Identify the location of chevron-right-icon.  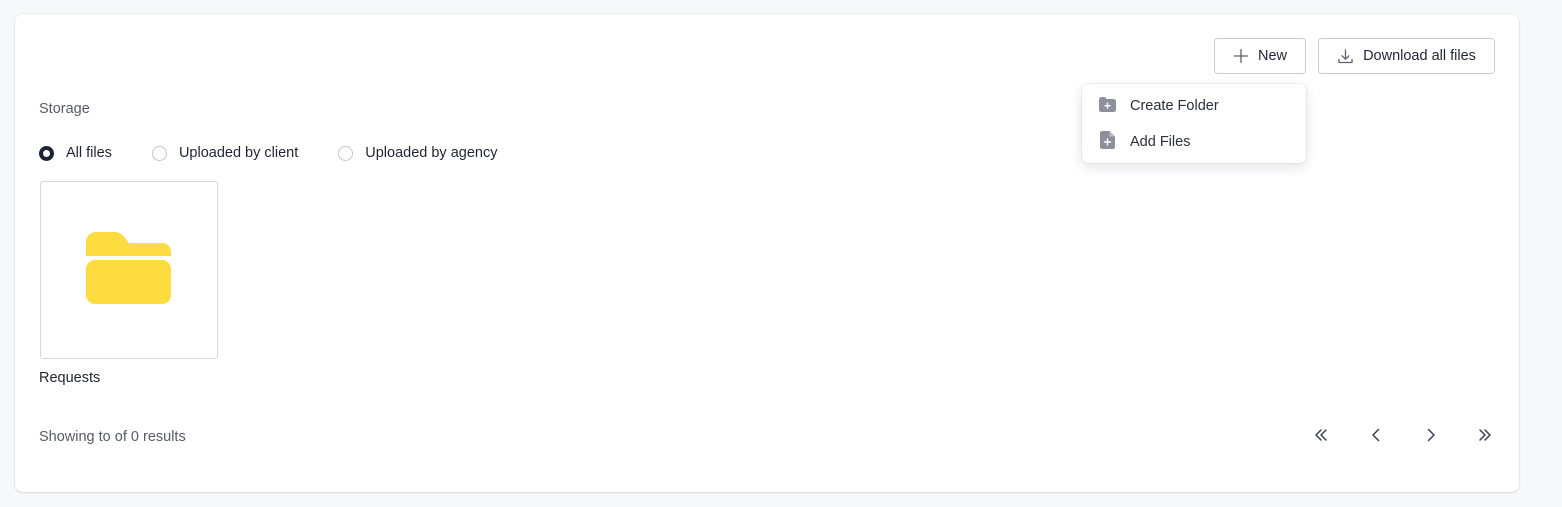
(1431, 437).